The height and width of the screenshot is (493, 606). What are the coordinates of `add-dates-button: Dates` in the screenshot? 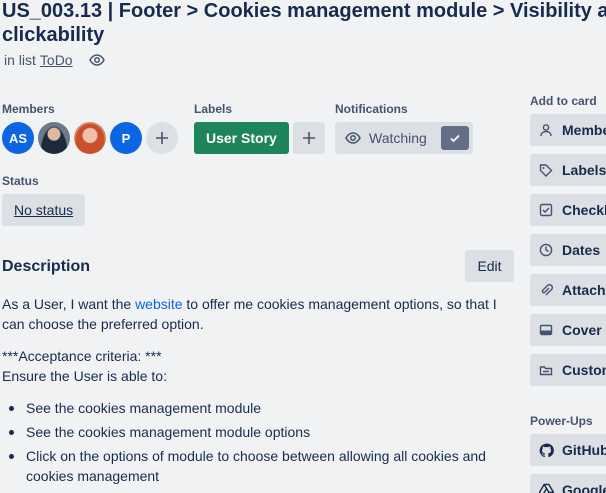 It's located at (568, 250).